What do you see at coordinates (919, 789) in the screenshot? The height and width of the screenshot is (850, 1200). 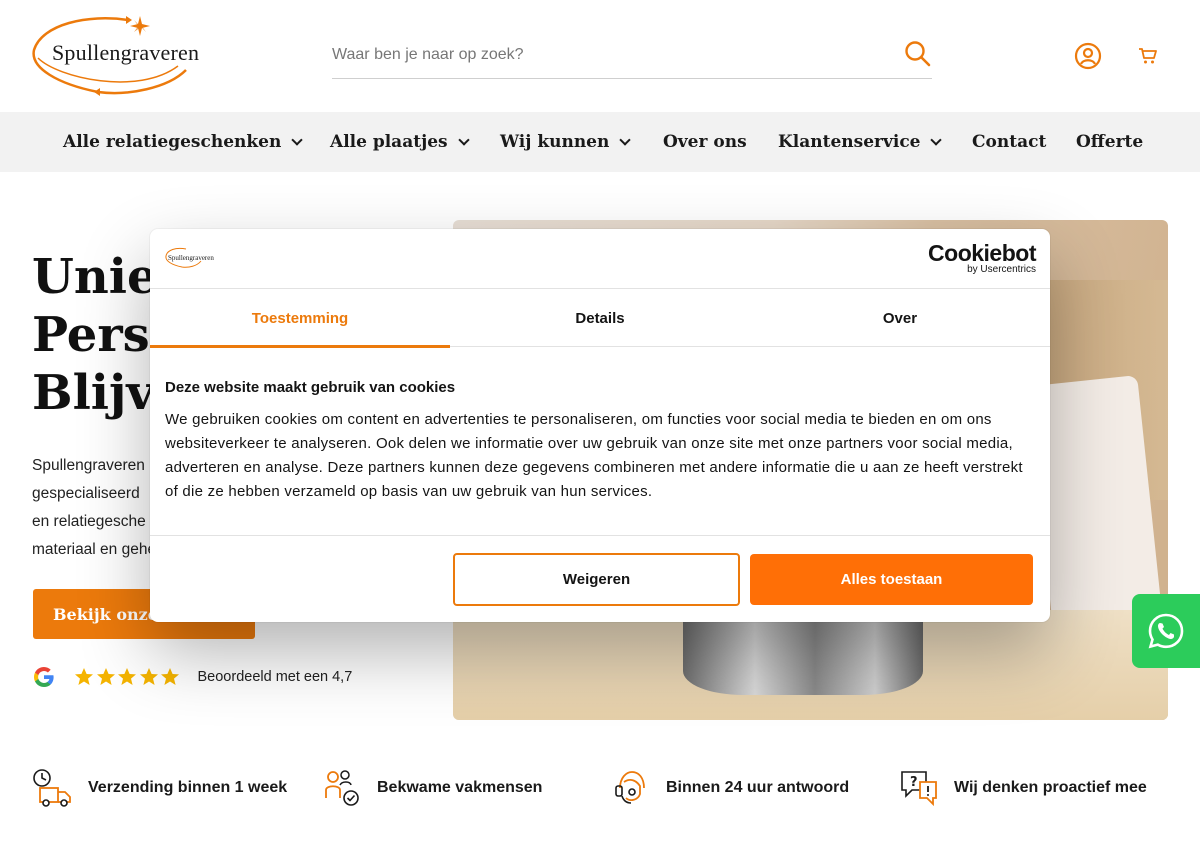 I see `question-chat-icon: ?` at bounding box center [919, 789].